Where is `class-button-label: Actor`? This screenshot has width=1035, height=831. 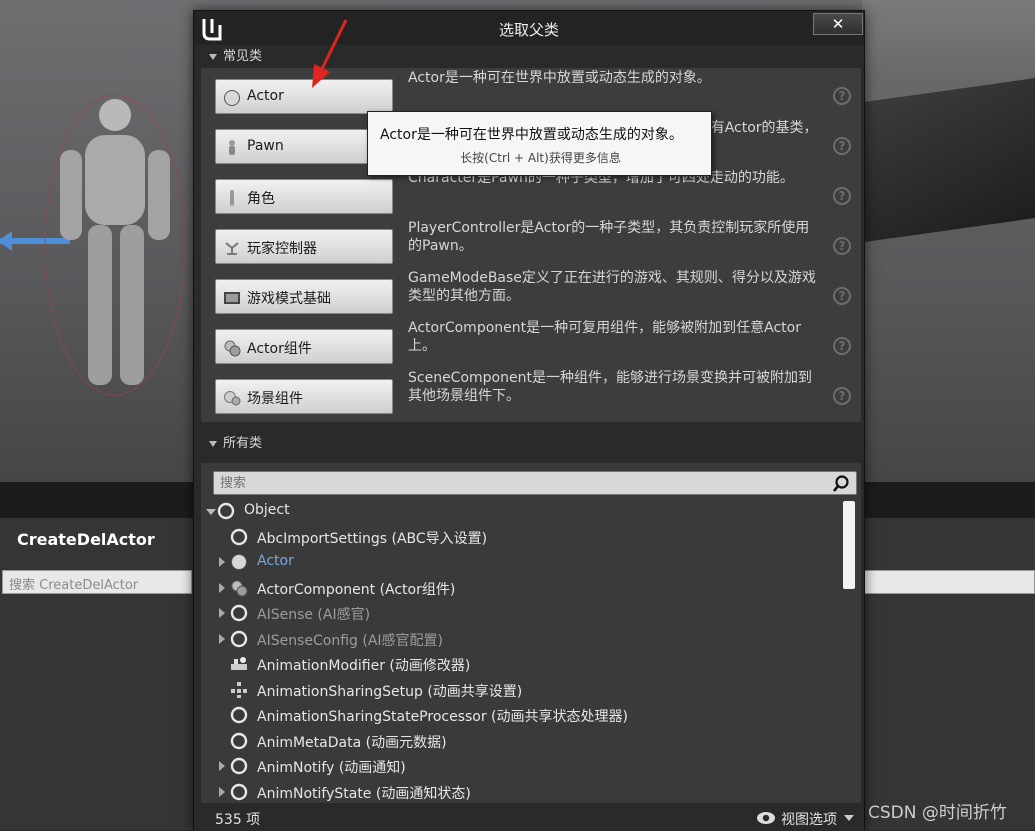
class-button-label: Actor is located at coordinates (265, 96).